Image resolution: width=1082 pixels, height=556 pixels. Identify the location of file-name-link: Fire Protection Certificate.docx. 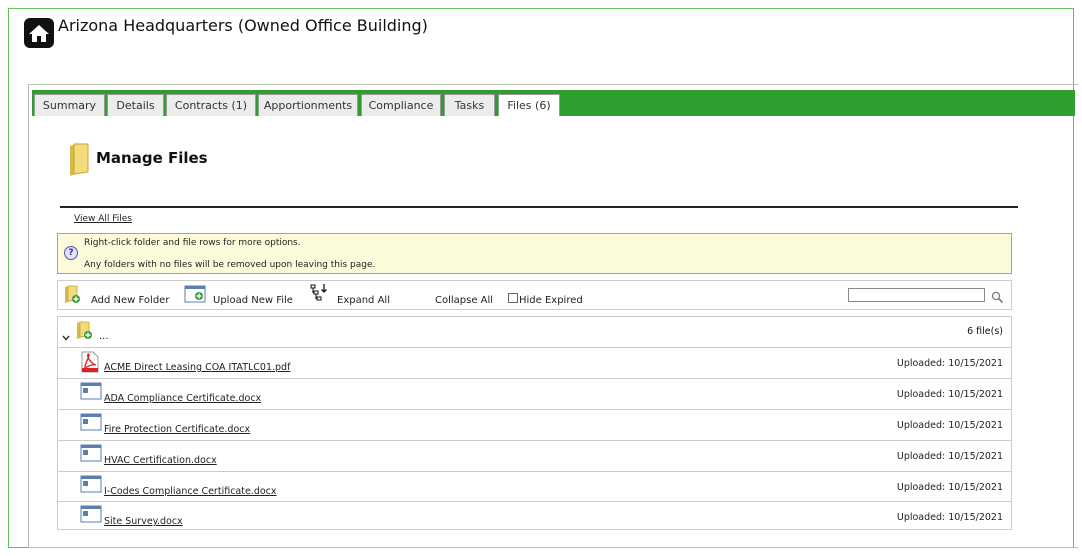
(177, 429).